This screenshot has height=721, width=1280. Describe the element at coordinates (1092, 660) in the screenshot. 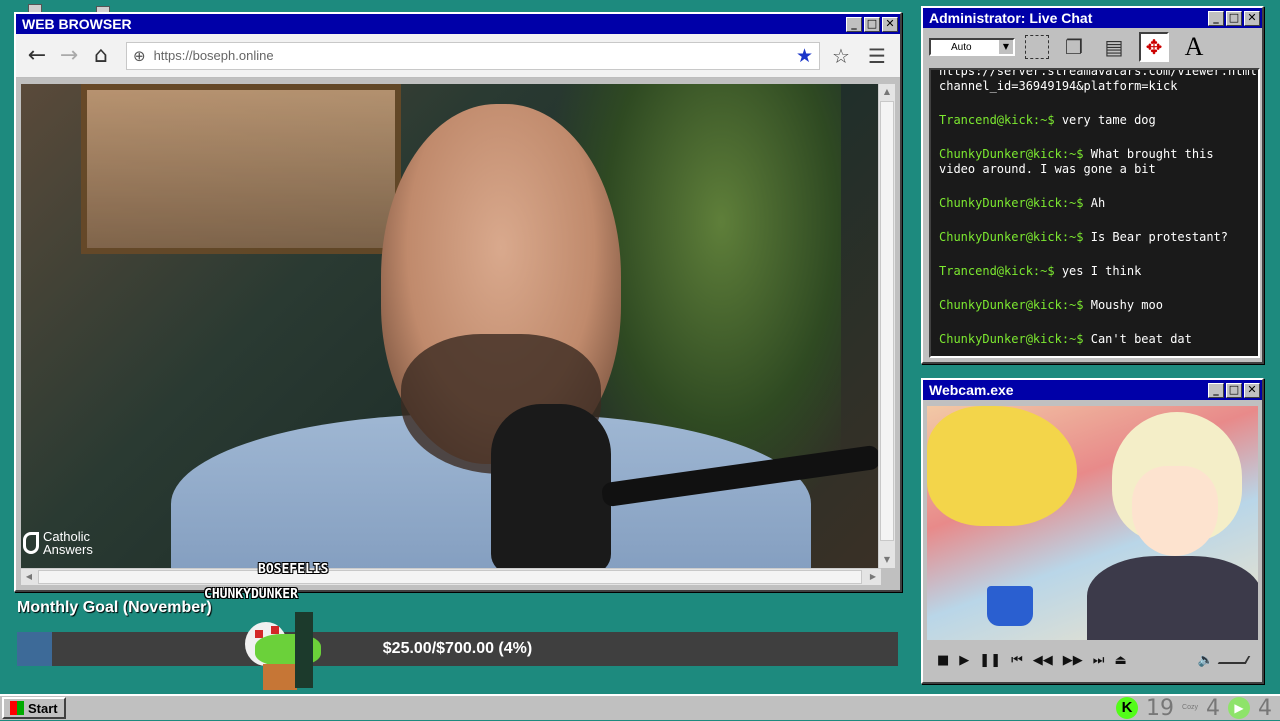

I see `media-controls: ■ ▶ ❚❚ ⏮ ◀◀ ▶▶ ⏭ ⏏ 🔈` at that location.